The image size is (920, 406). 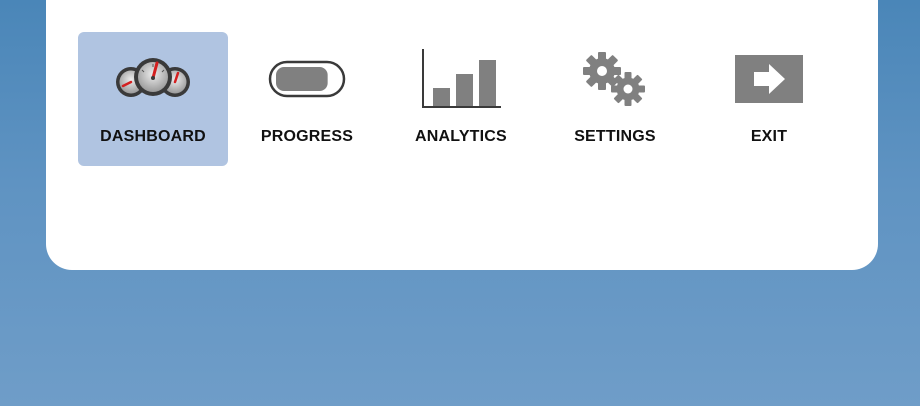 I want to click on progress-bar-icon, so click(x=307, y=79).